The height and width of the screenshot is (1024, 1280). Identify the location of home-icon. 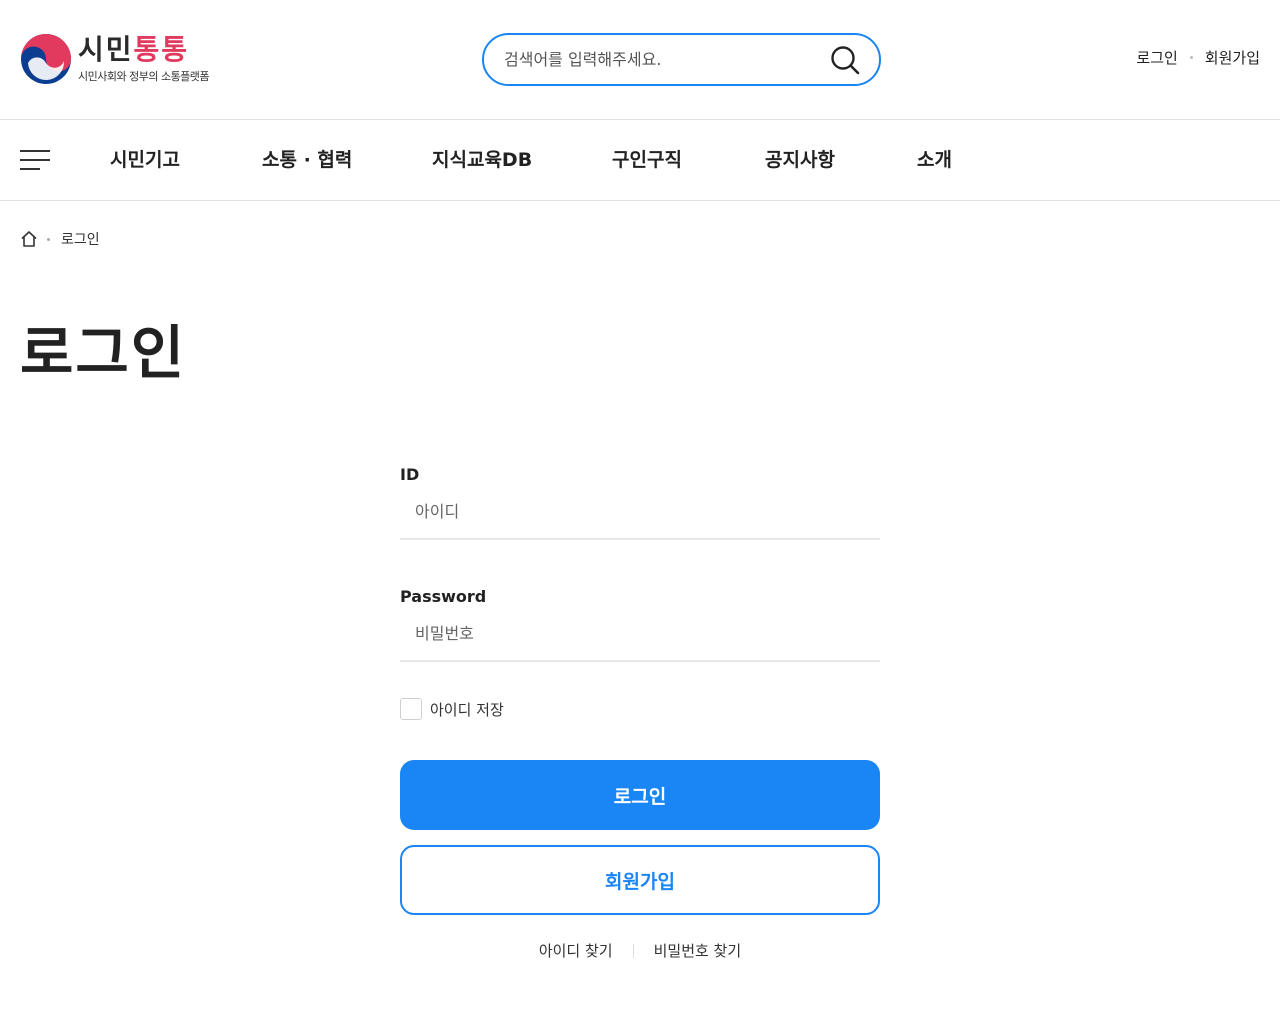
(29, 239).